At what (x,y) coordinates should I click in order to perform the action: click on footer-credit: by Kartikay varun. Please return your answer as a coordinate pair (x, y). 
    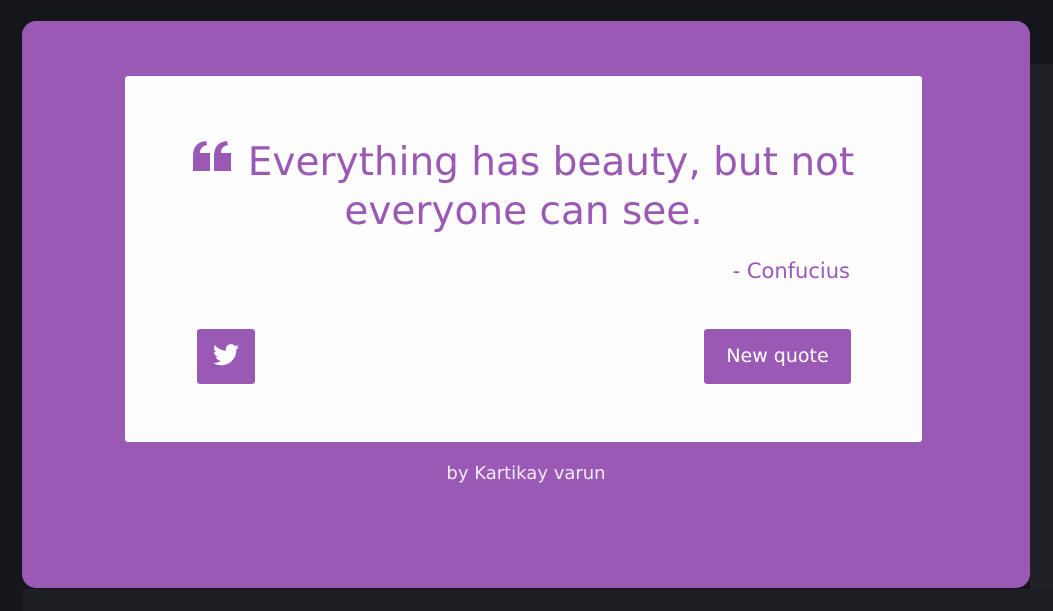
    Looking at the image, I should click on (526, 474).